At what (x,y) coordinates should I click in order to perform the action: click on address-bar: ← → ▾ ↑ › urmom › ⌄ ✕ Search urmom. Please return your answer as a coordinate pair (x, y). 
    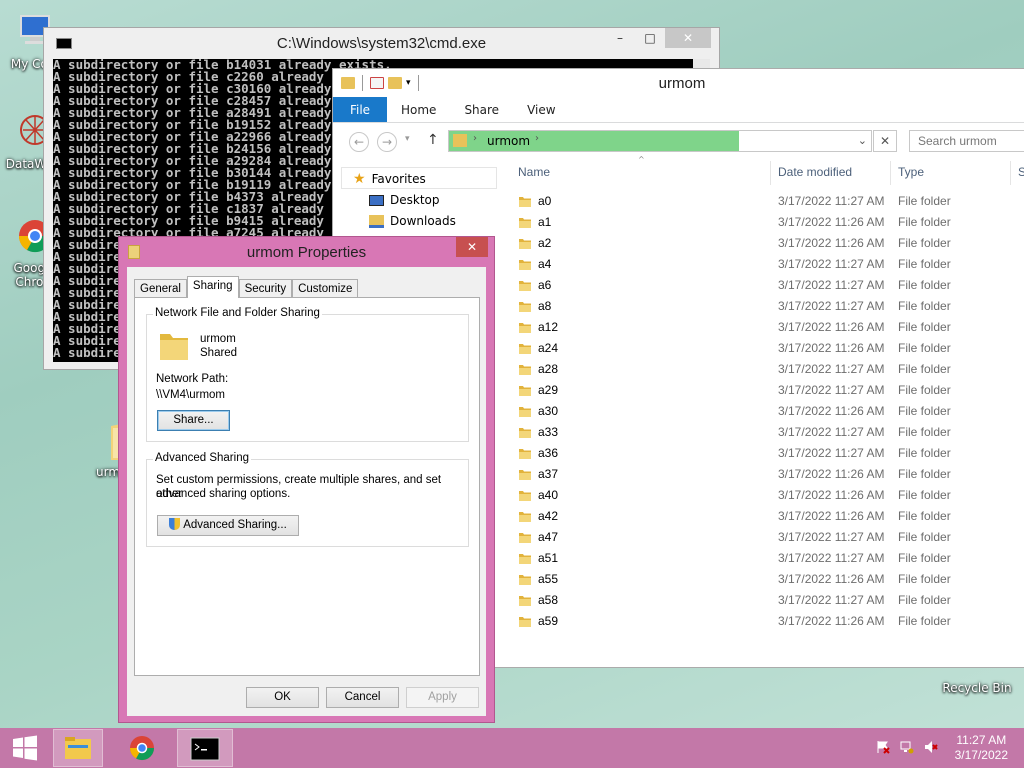
    Looking at the image, I should click on (678, 141).